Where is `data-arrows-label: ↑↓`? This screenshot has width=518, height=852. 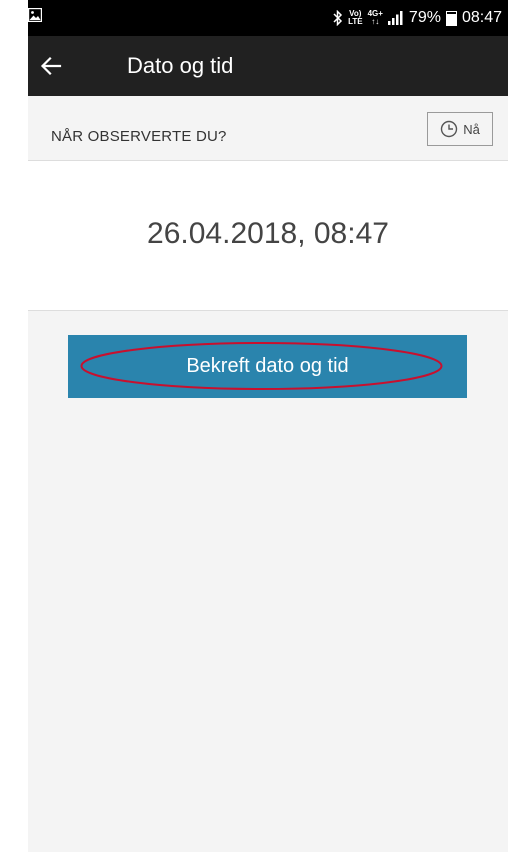
data-arrows-label: ↑↓ is located at coordinates (375, 21).